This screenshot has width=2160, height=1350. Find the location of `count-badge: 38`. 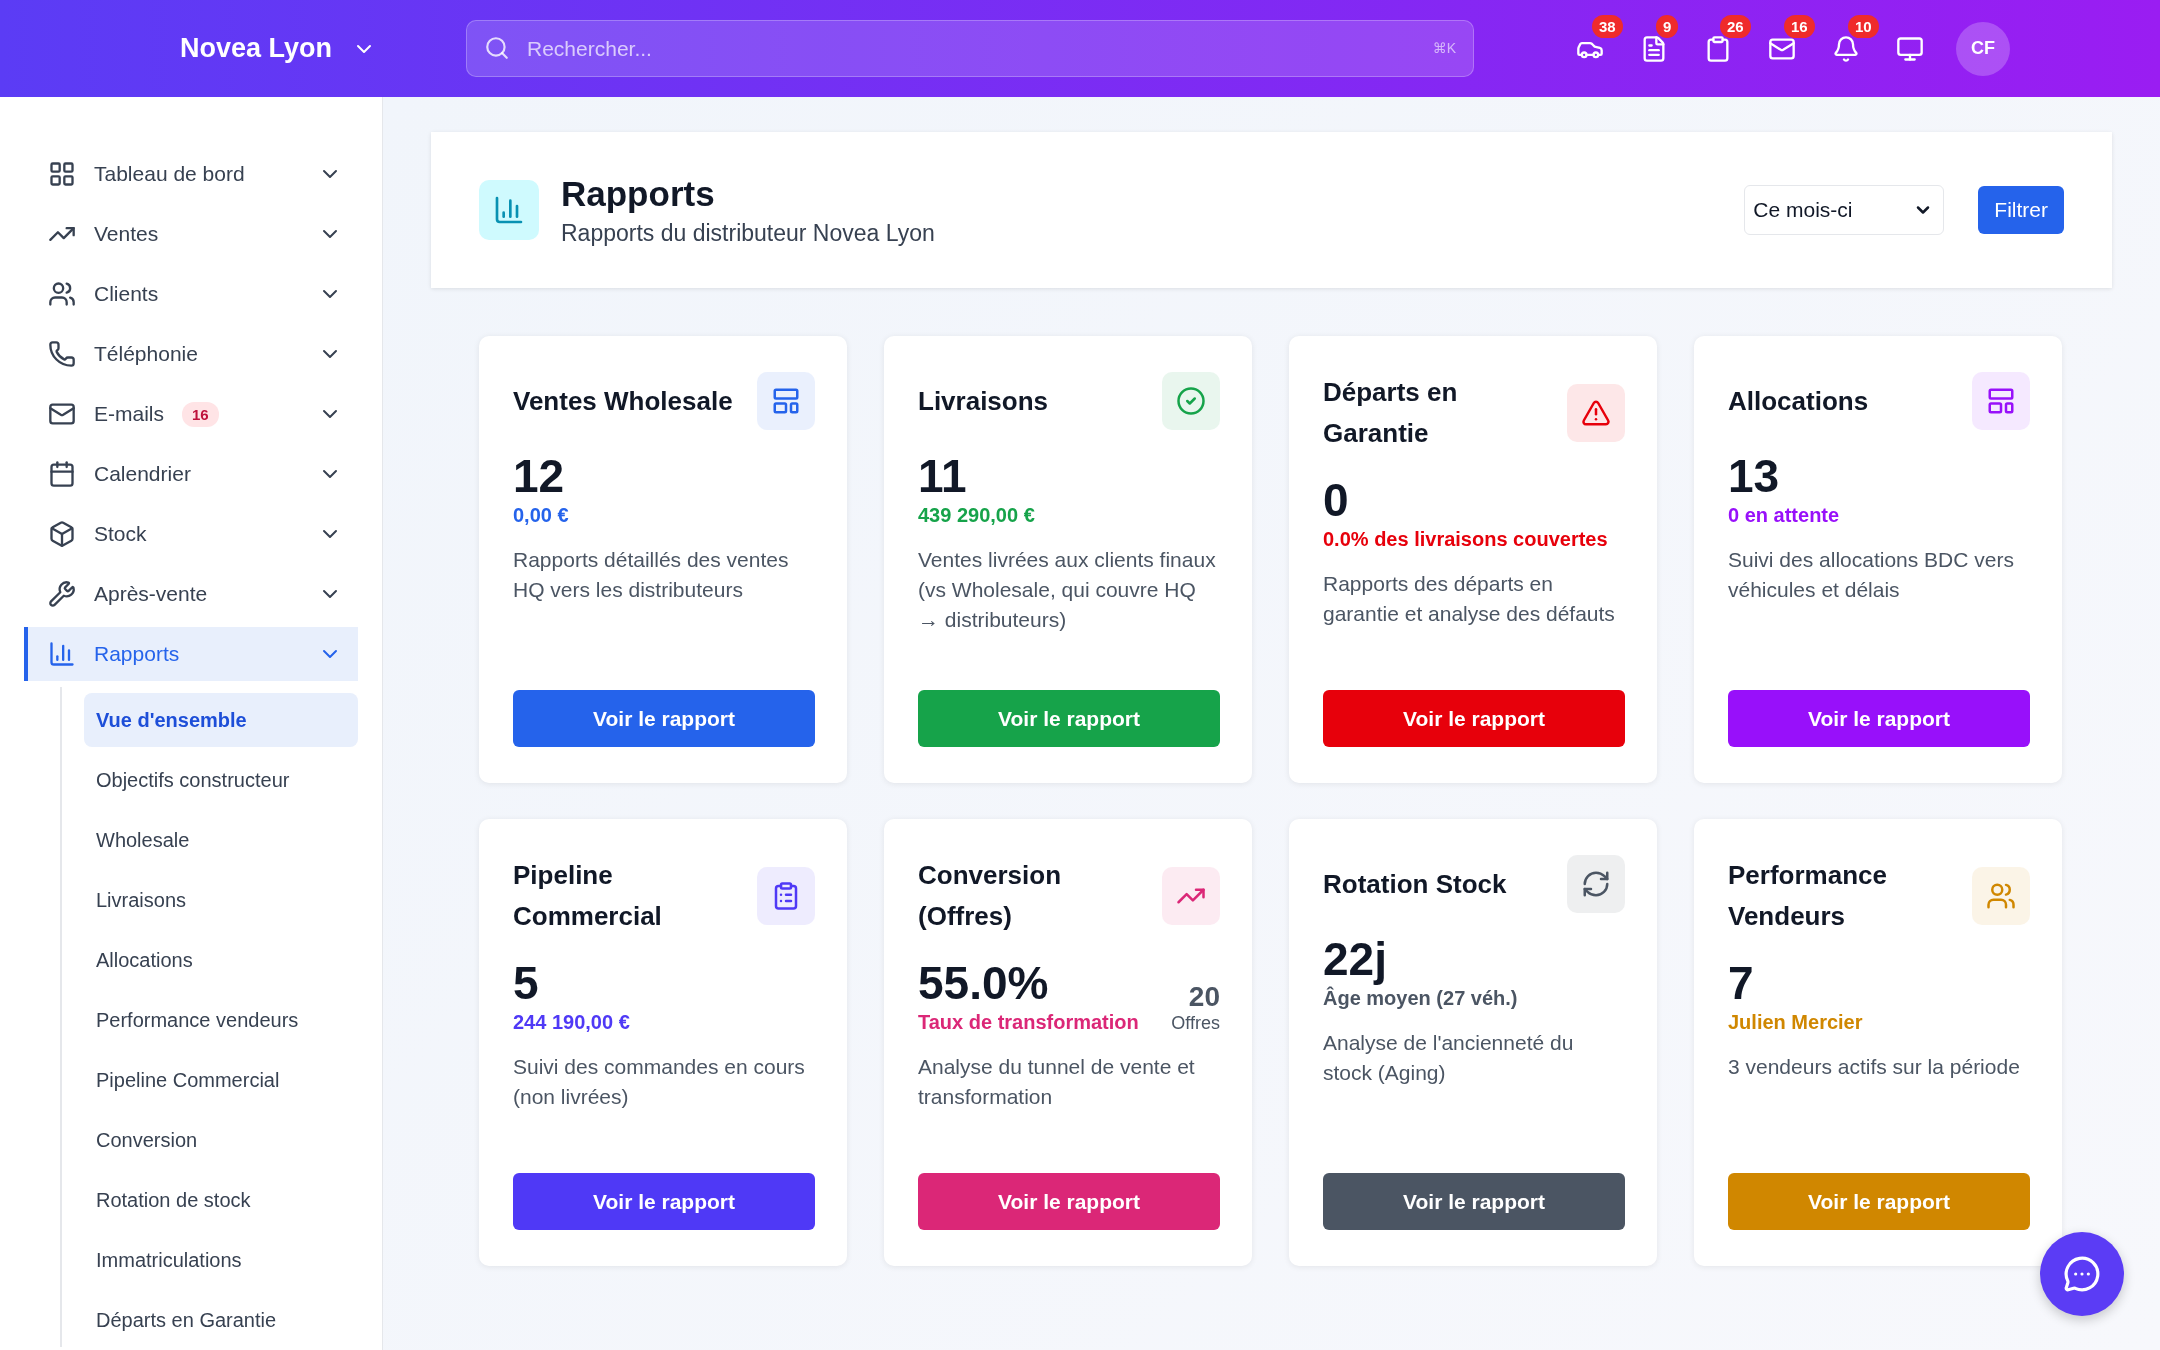

count-badge: 38 is located at coordinates (1607, 26).